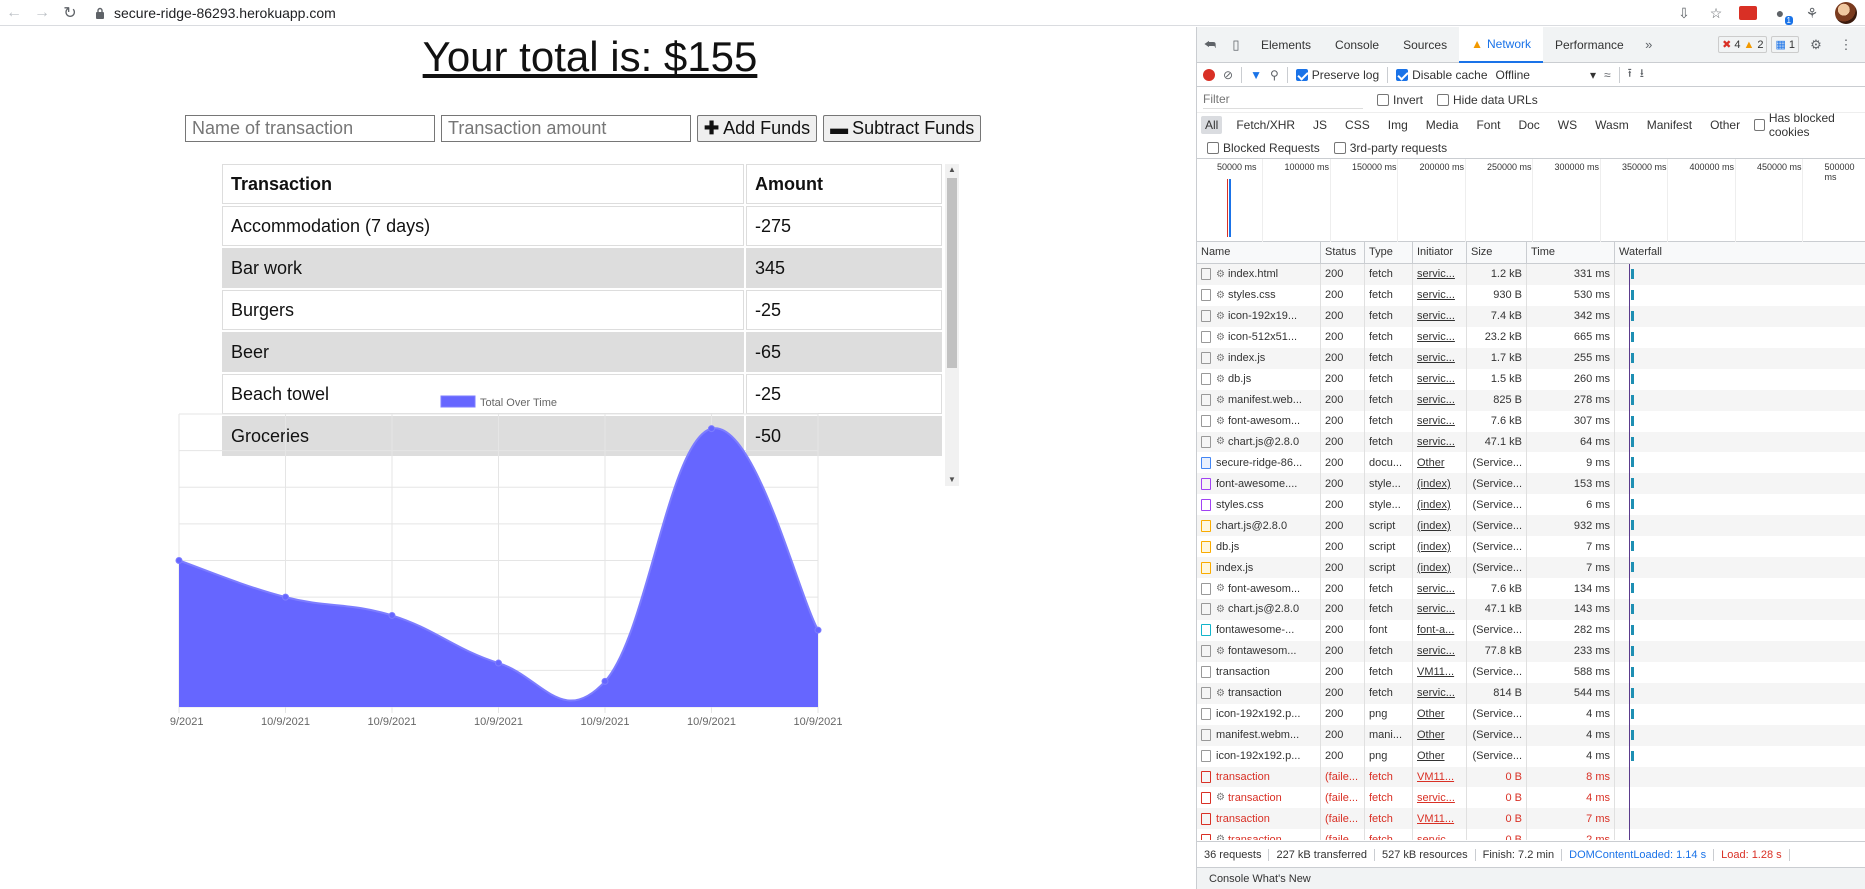  Describe the element at coordinates (1531, 777) in the screenshot. I see `table-row: transaction (faile... fetch VM11... 0 B8 ms` at that location.